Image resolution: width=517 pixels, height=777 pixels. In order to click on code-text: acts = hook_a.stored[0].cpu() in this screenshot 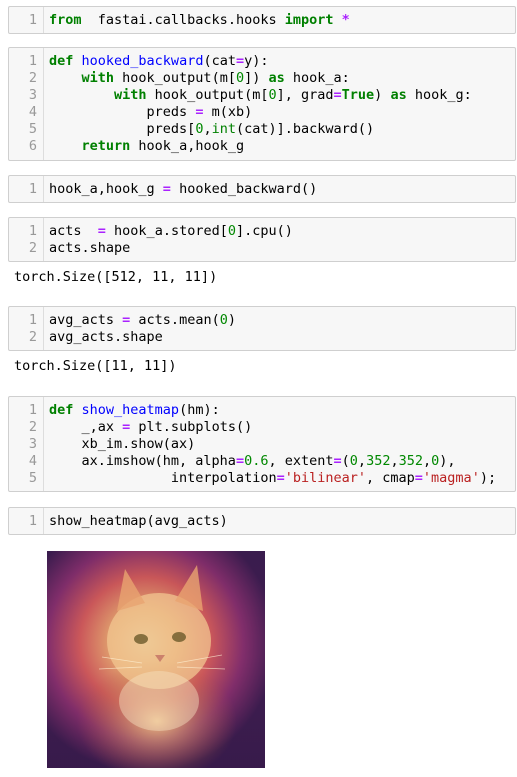, I will do `click(171, 231)`.